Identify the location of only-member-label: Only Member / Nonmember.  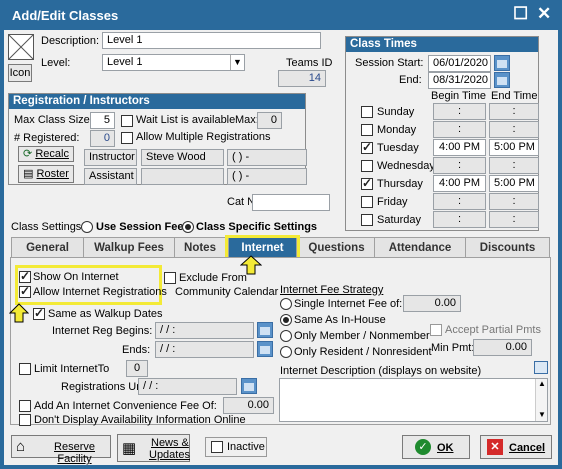
(362, 336).